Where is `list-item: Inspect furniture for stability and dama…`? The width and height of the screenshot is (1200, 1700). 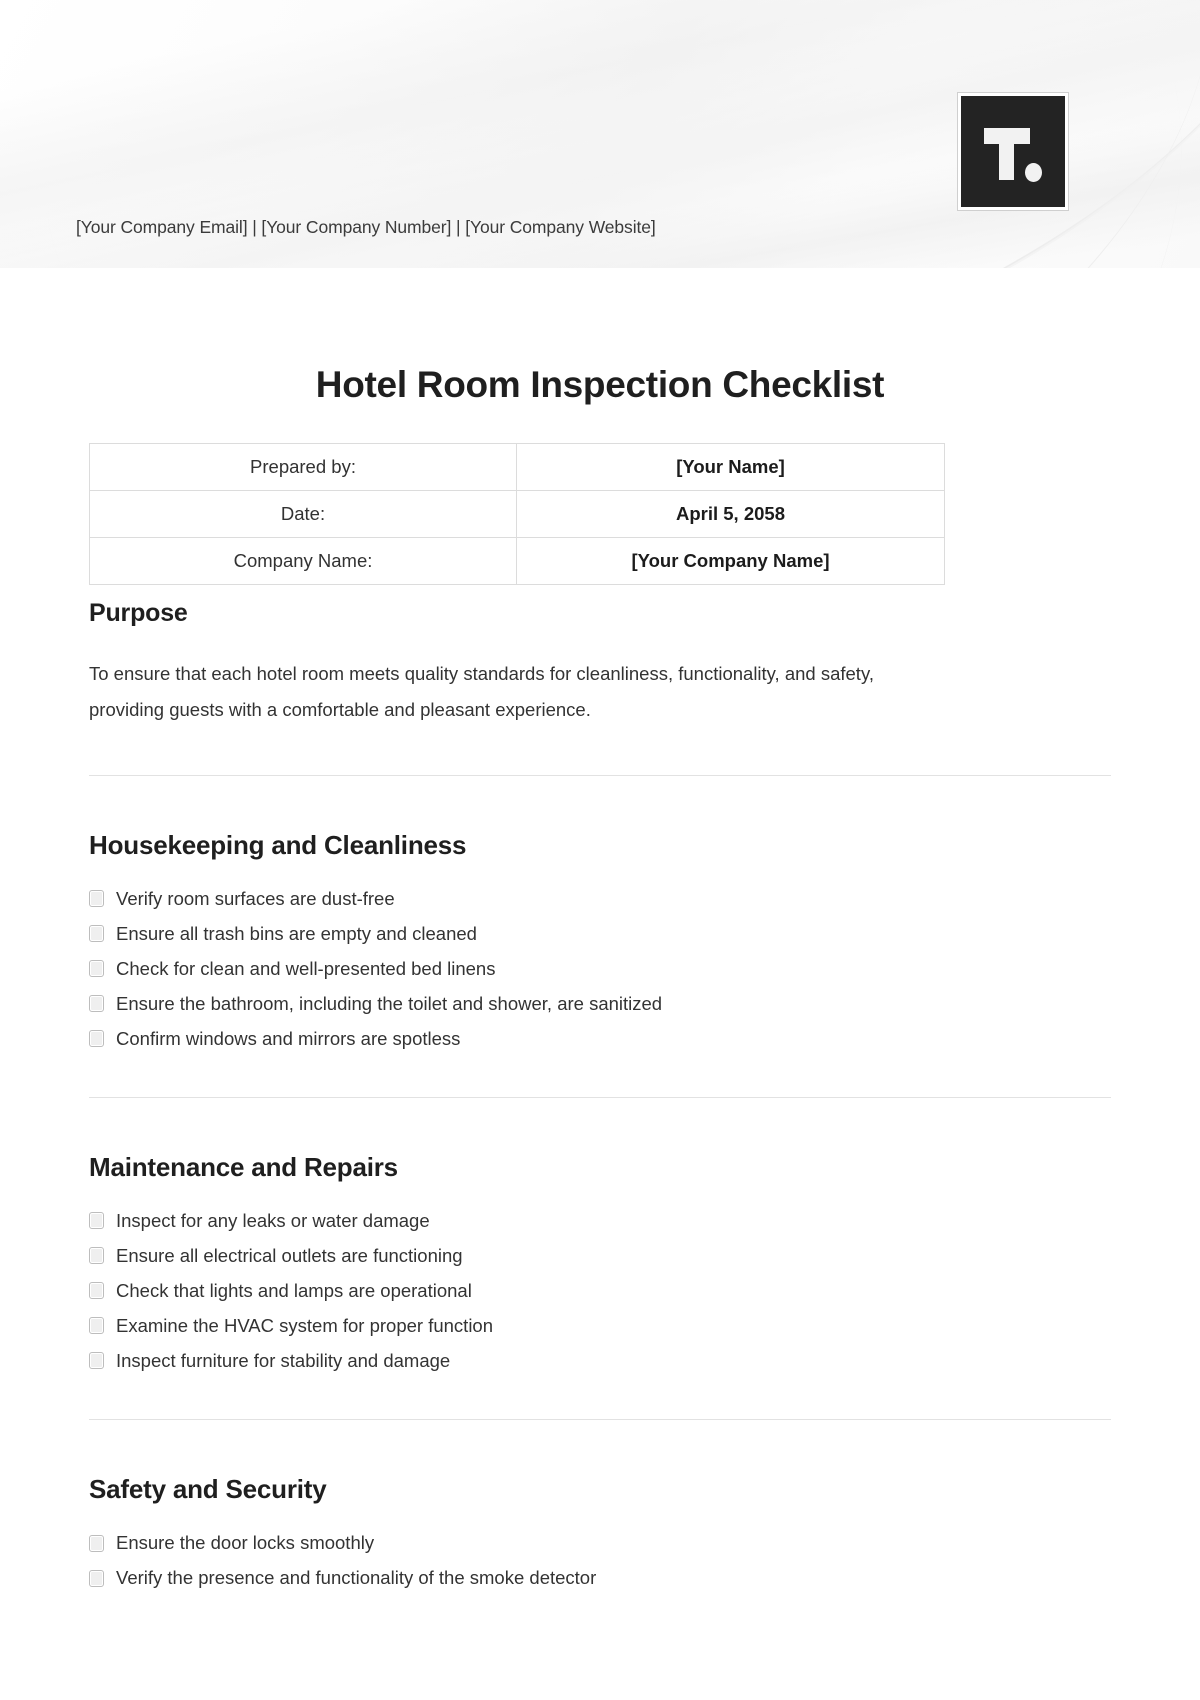 list-item: Inspect furniture for stability and dama… is located at coordinates (600, 1361).